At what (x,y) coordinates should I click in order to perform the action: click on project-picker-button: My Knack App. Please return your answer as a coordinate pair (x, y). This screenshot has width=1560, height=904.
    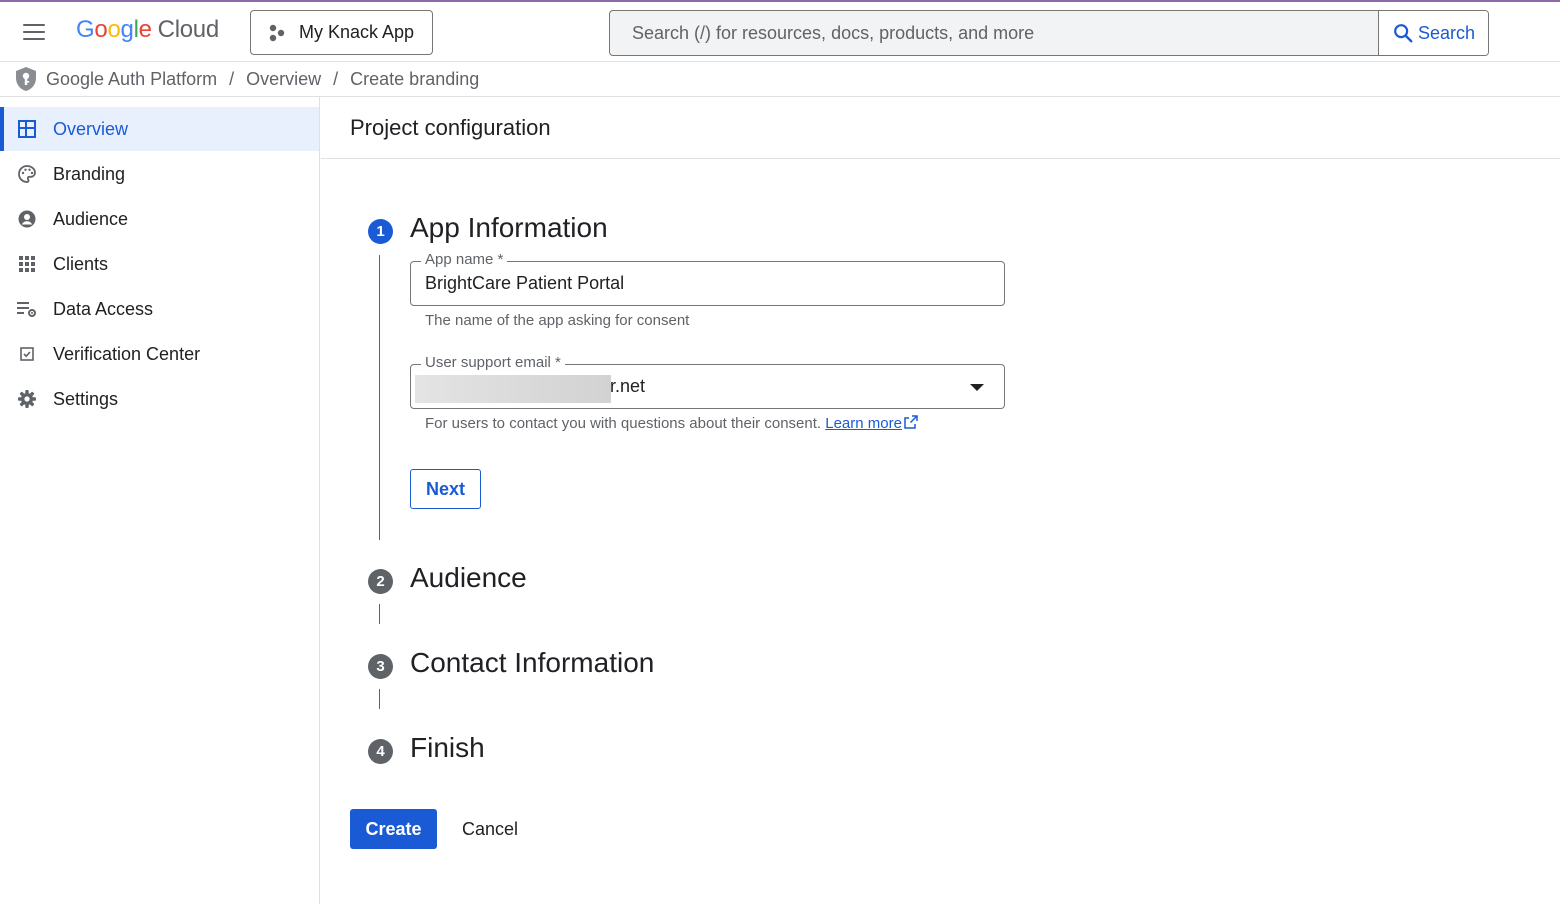
    Looking at the image, I should click on (341, 32).